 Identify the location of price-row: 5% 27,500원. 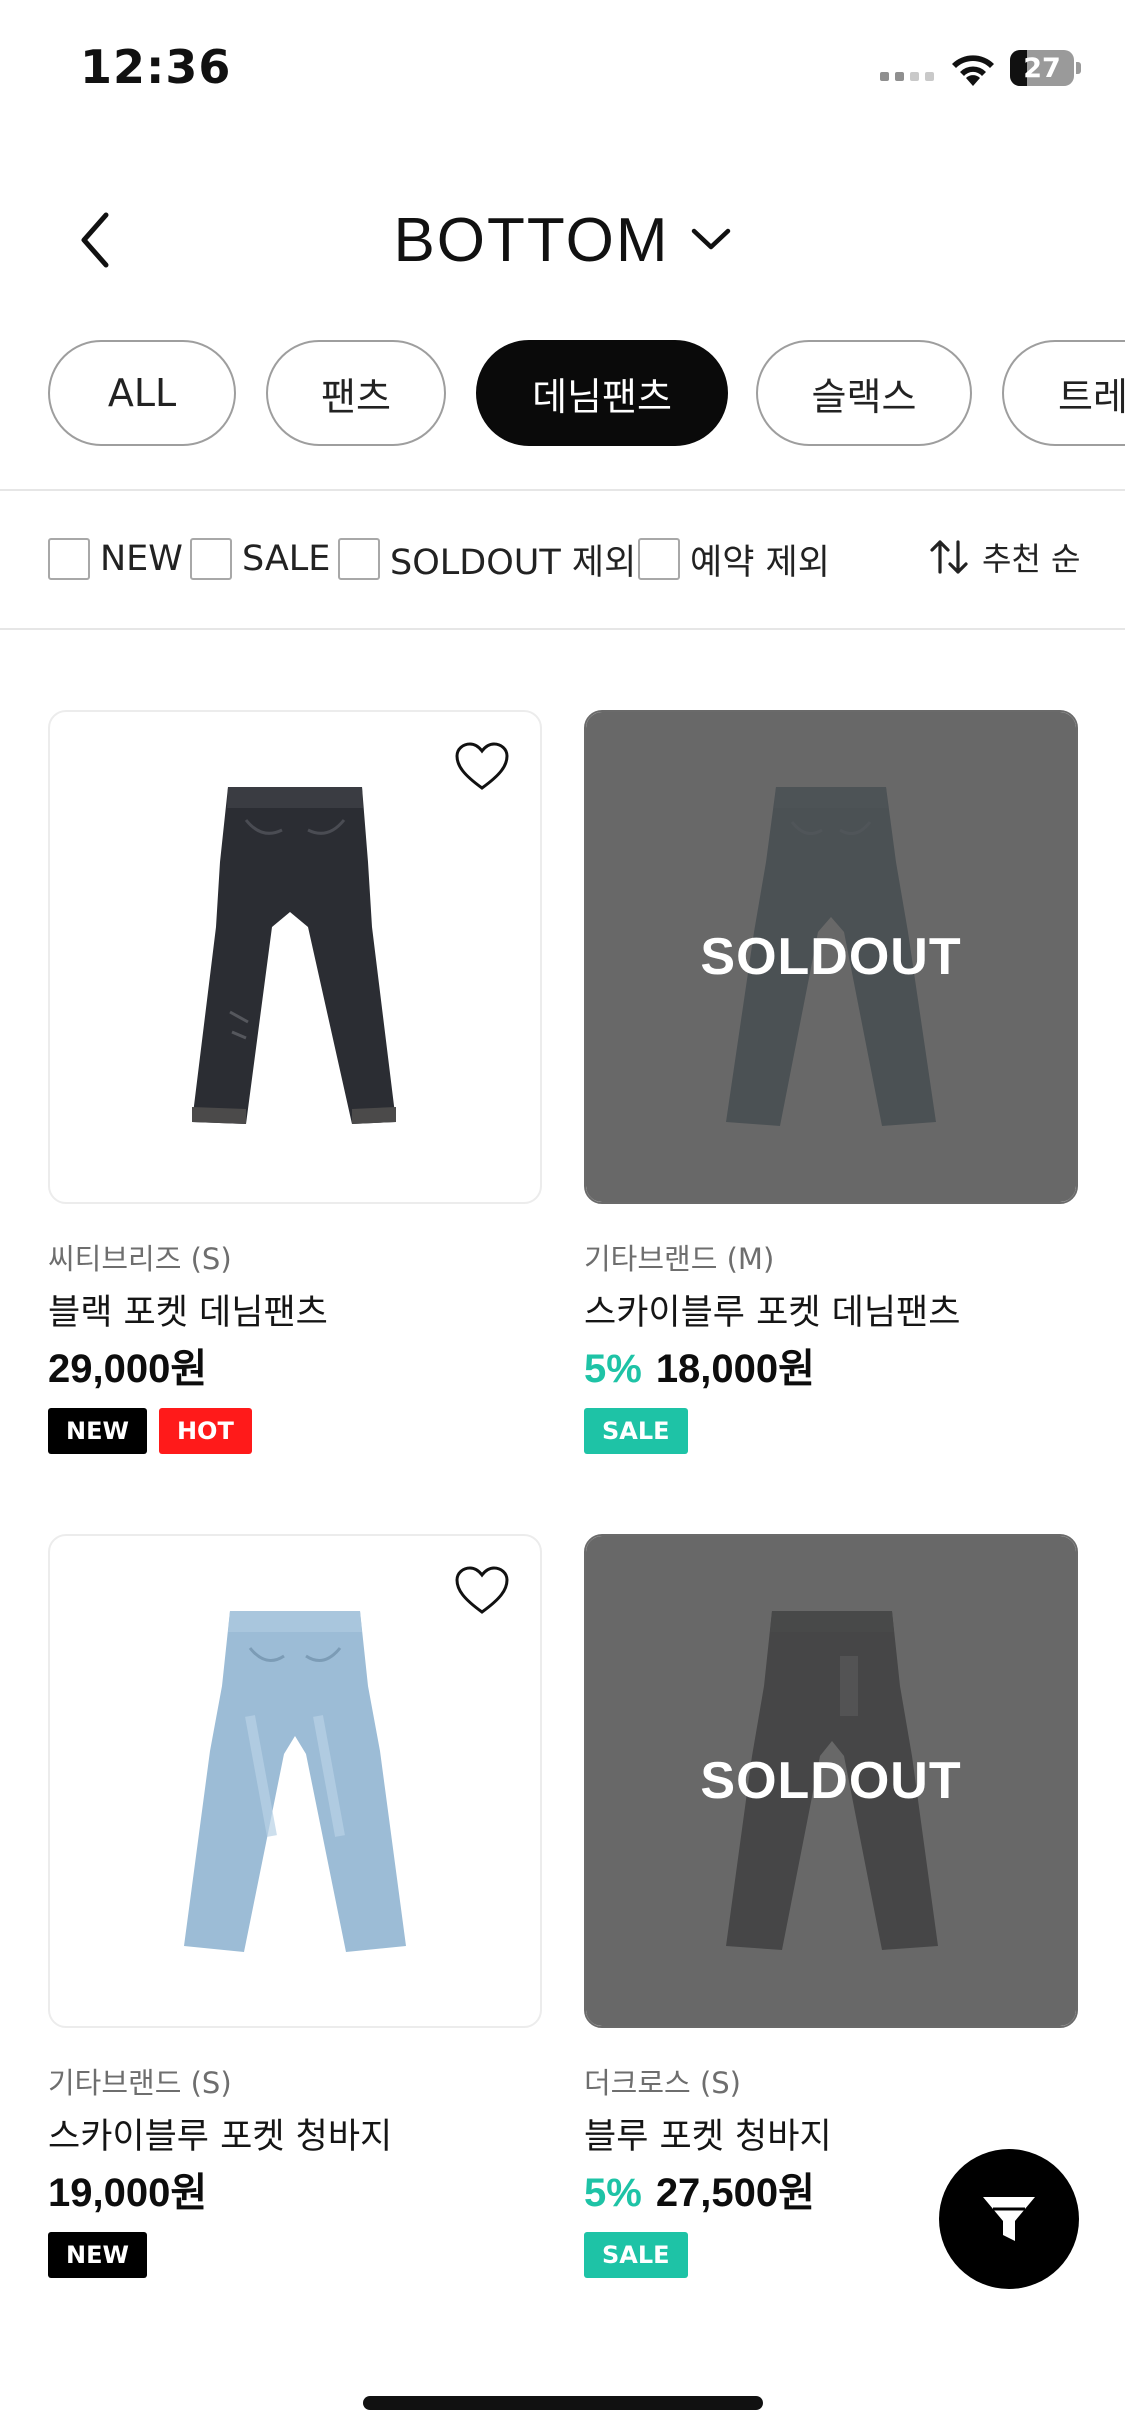
(699, 2189).